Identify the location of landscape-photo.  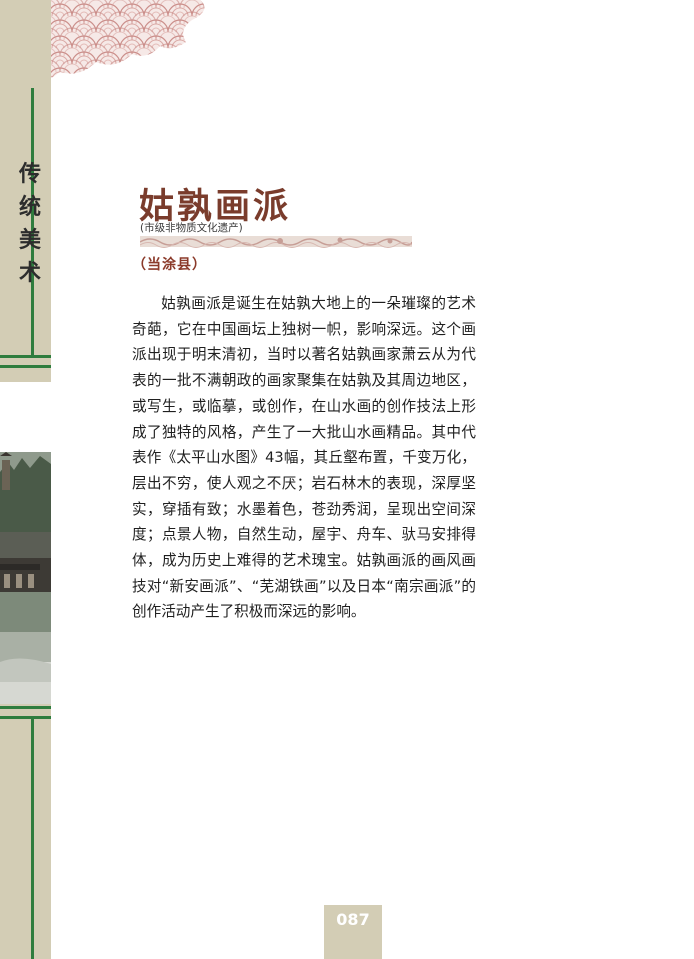
(25, 543).